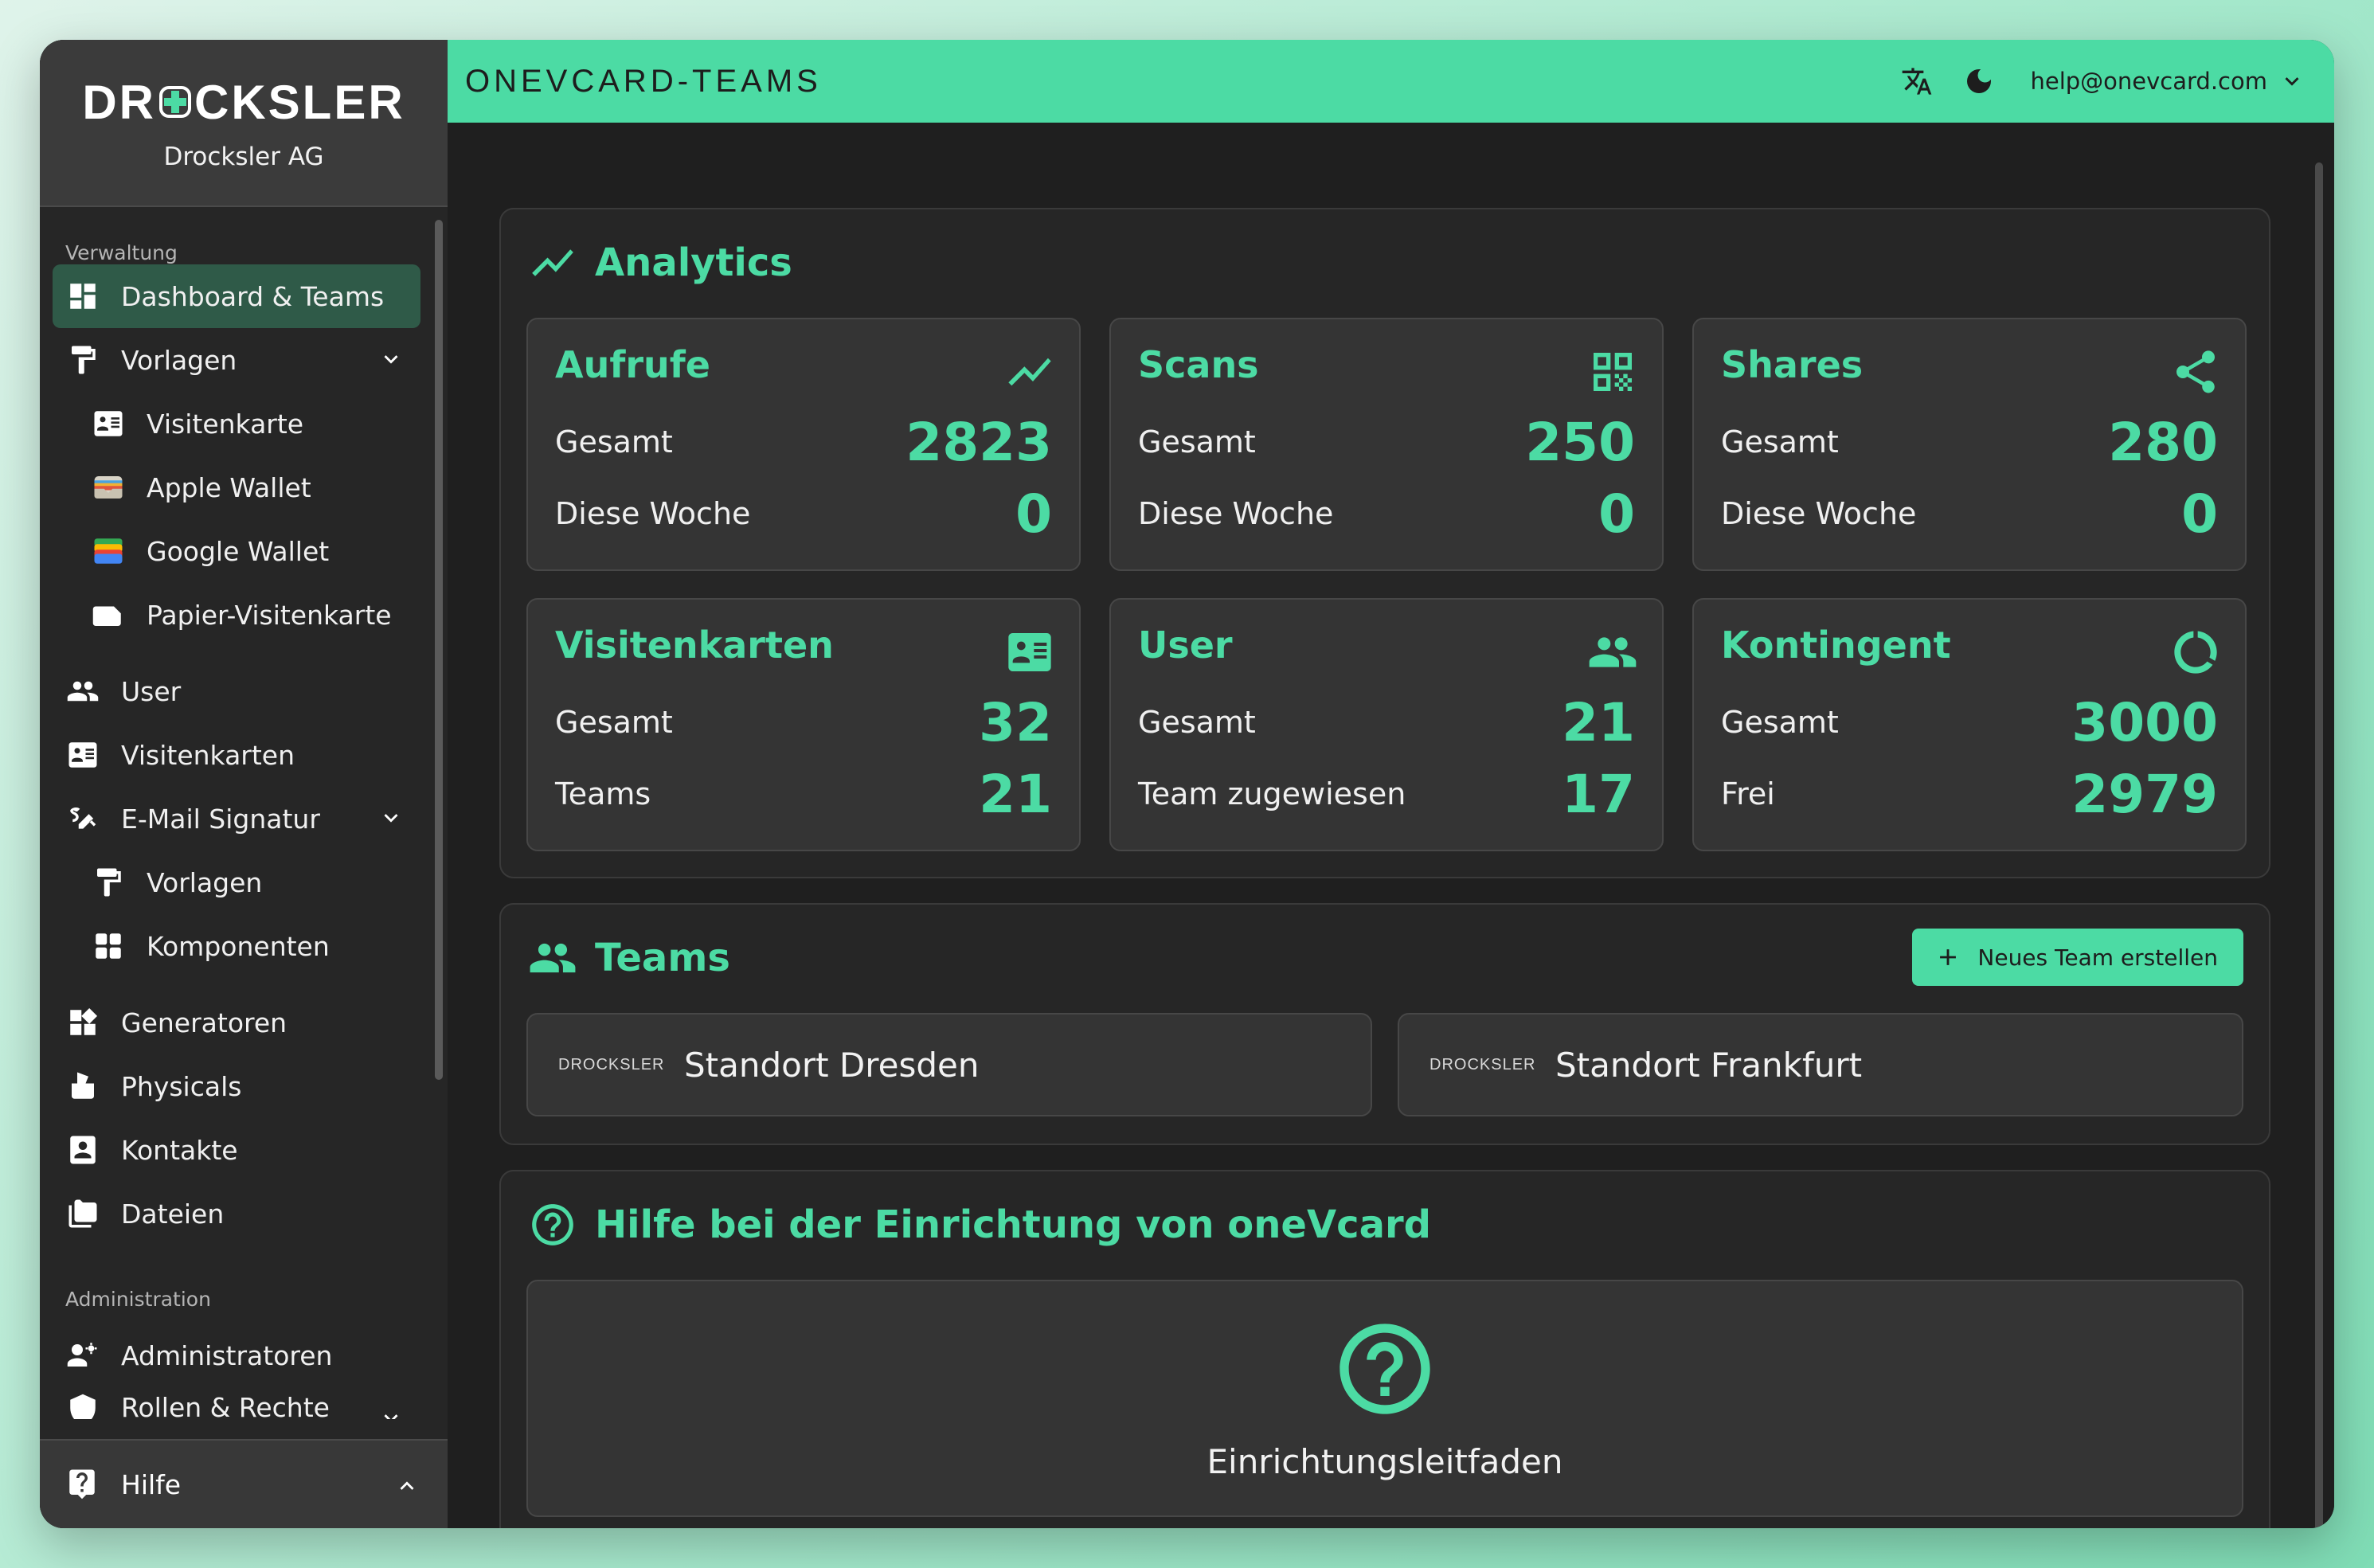  I want to click on team-card-dresden: DROCKSLER Standort Dresden, so click(949, 1064).